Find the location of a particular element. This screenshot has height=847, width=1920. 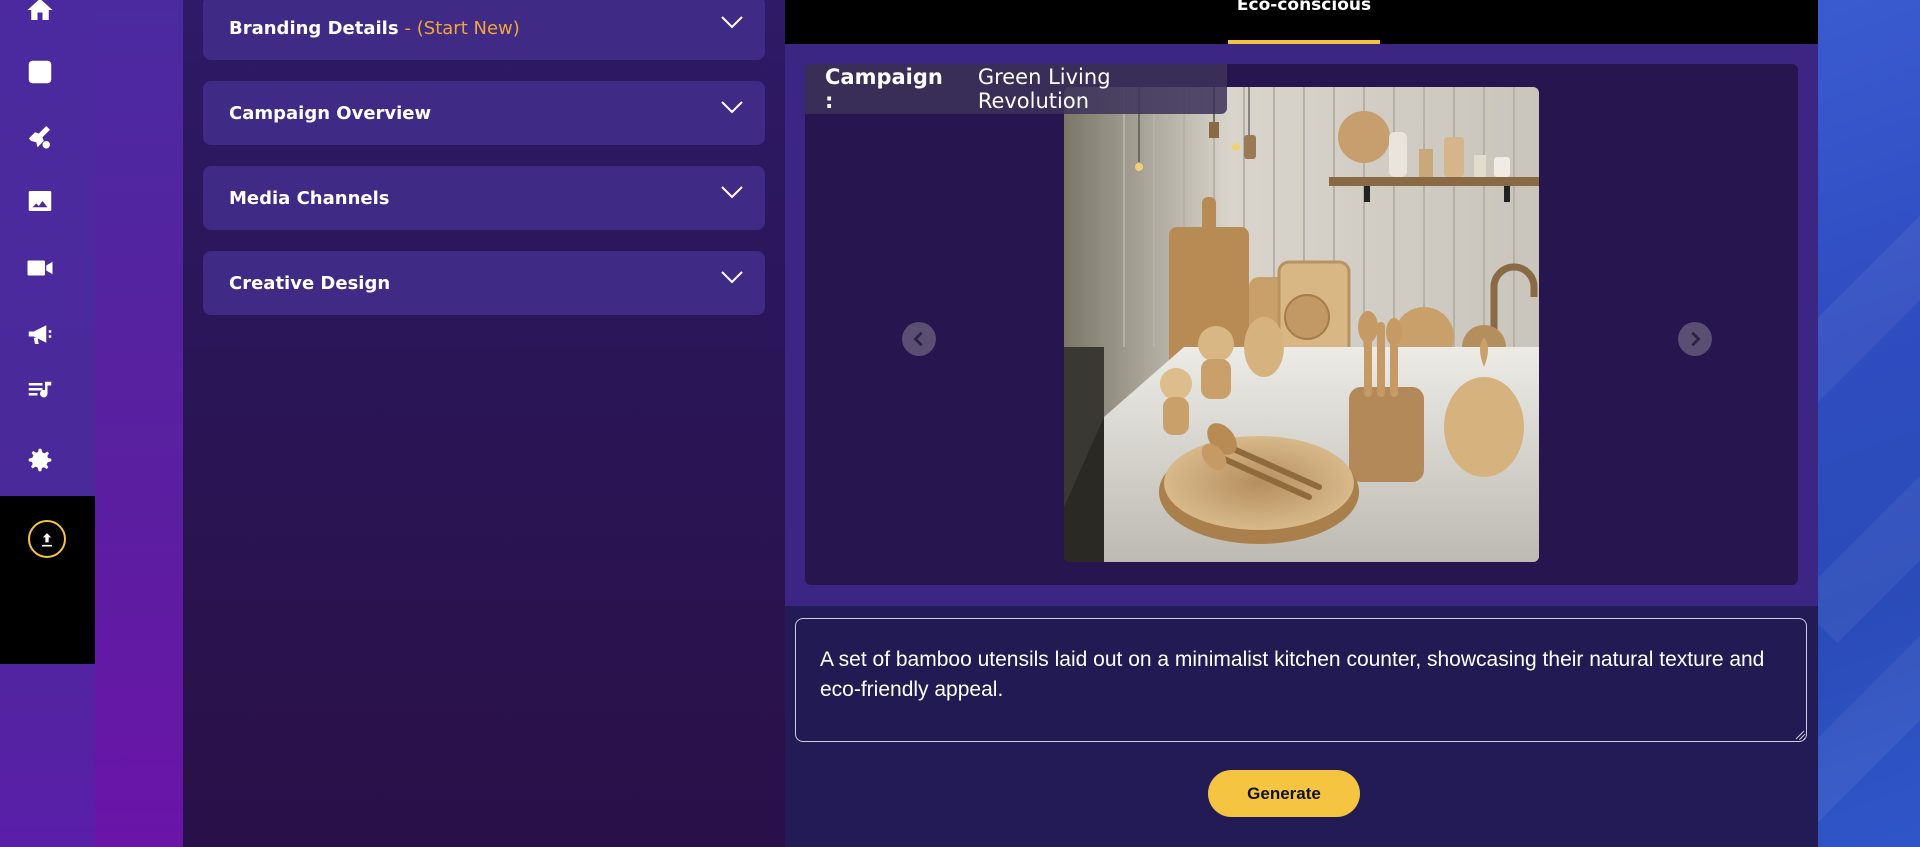

background-decoration is located at coordinates (1869, 423).